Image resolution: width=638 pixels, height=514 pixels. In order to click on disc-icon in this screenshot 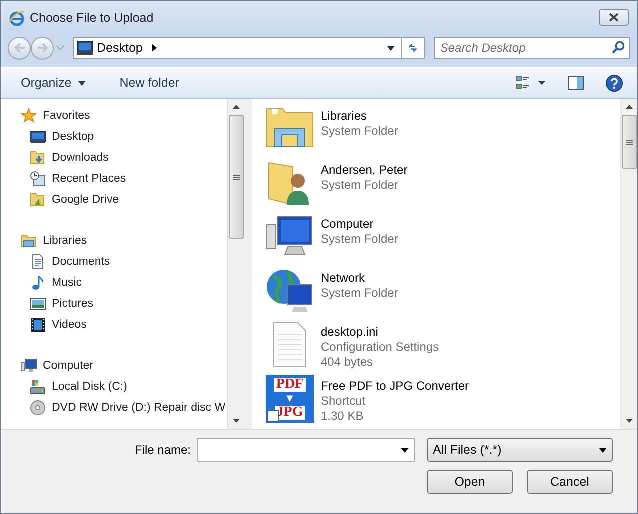, I will do `click(38, 408)`.